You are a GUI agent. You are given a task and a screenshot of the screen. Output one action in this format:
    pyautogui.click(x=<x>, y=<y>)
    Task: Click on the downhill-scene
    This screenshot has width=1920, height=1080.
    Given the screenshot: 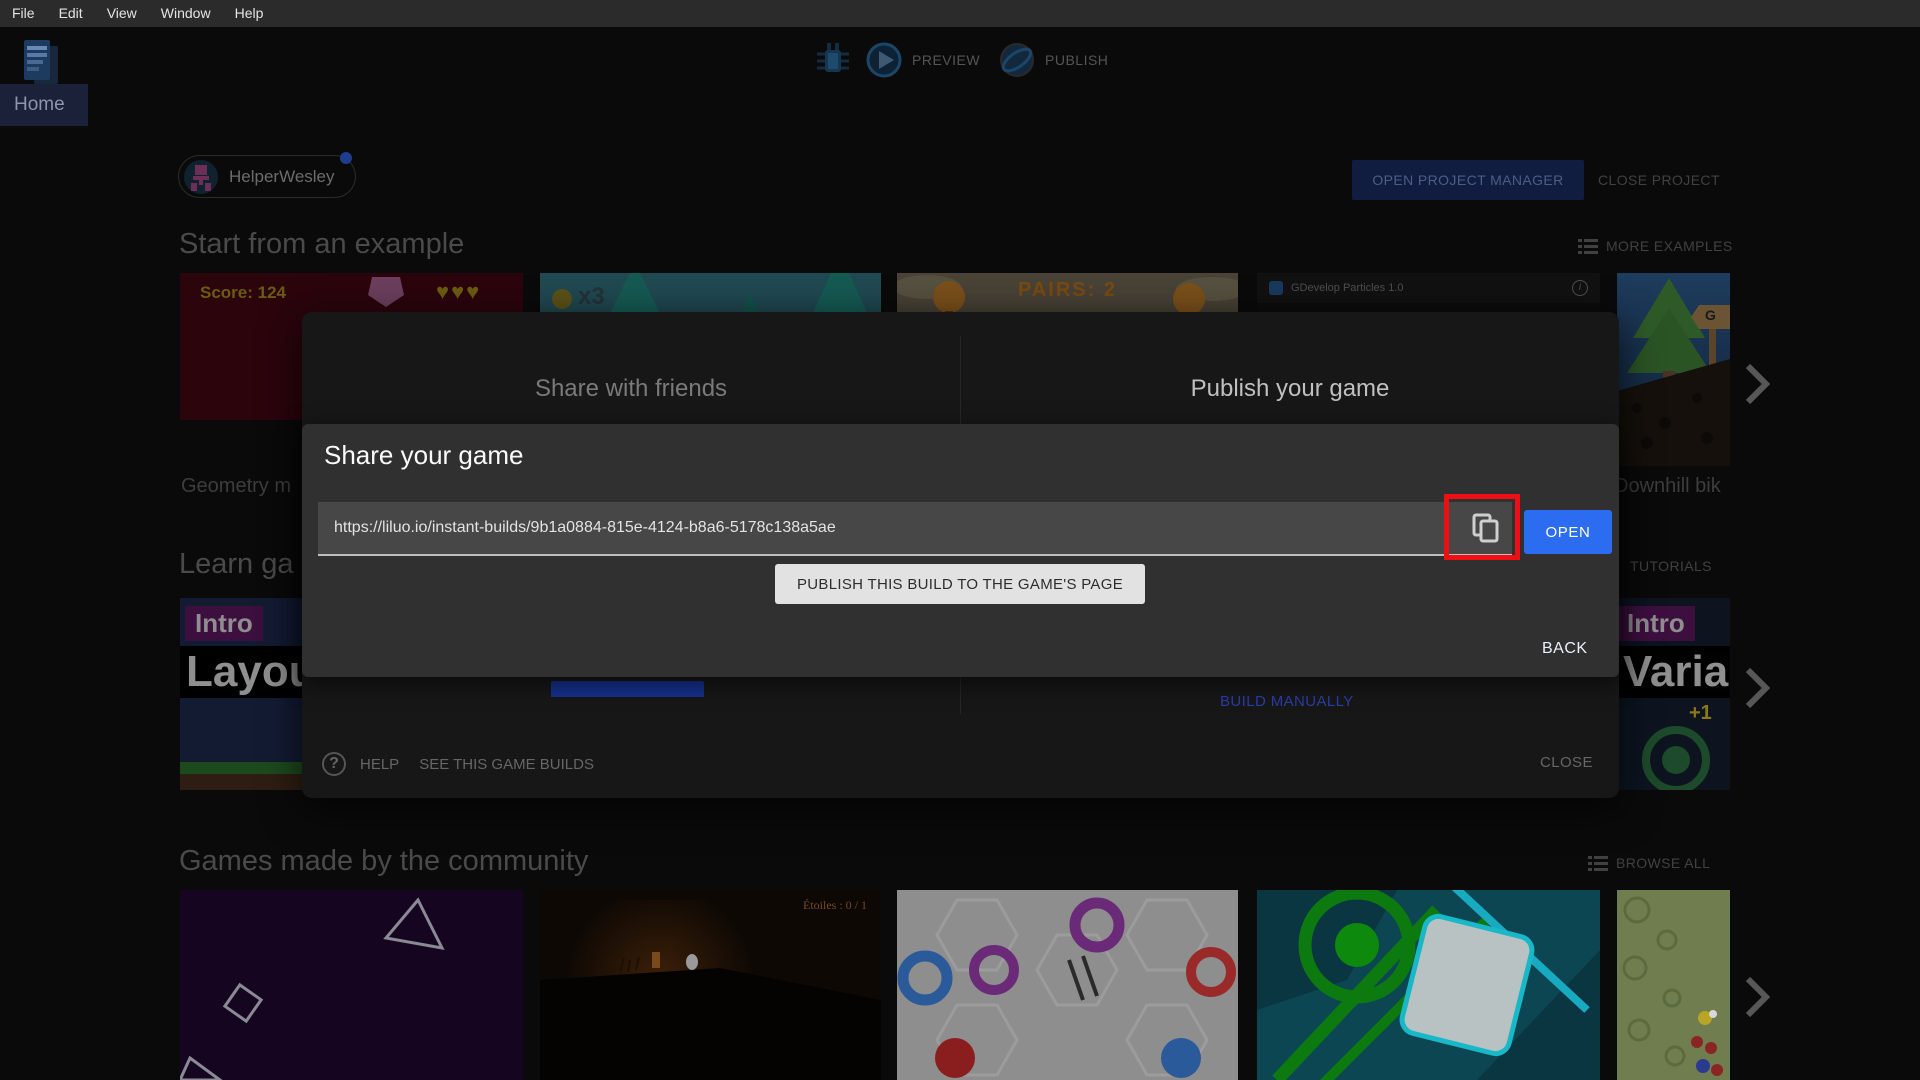 What is the action you would take?
    pyautogui.click(x=1673, y=372)
    